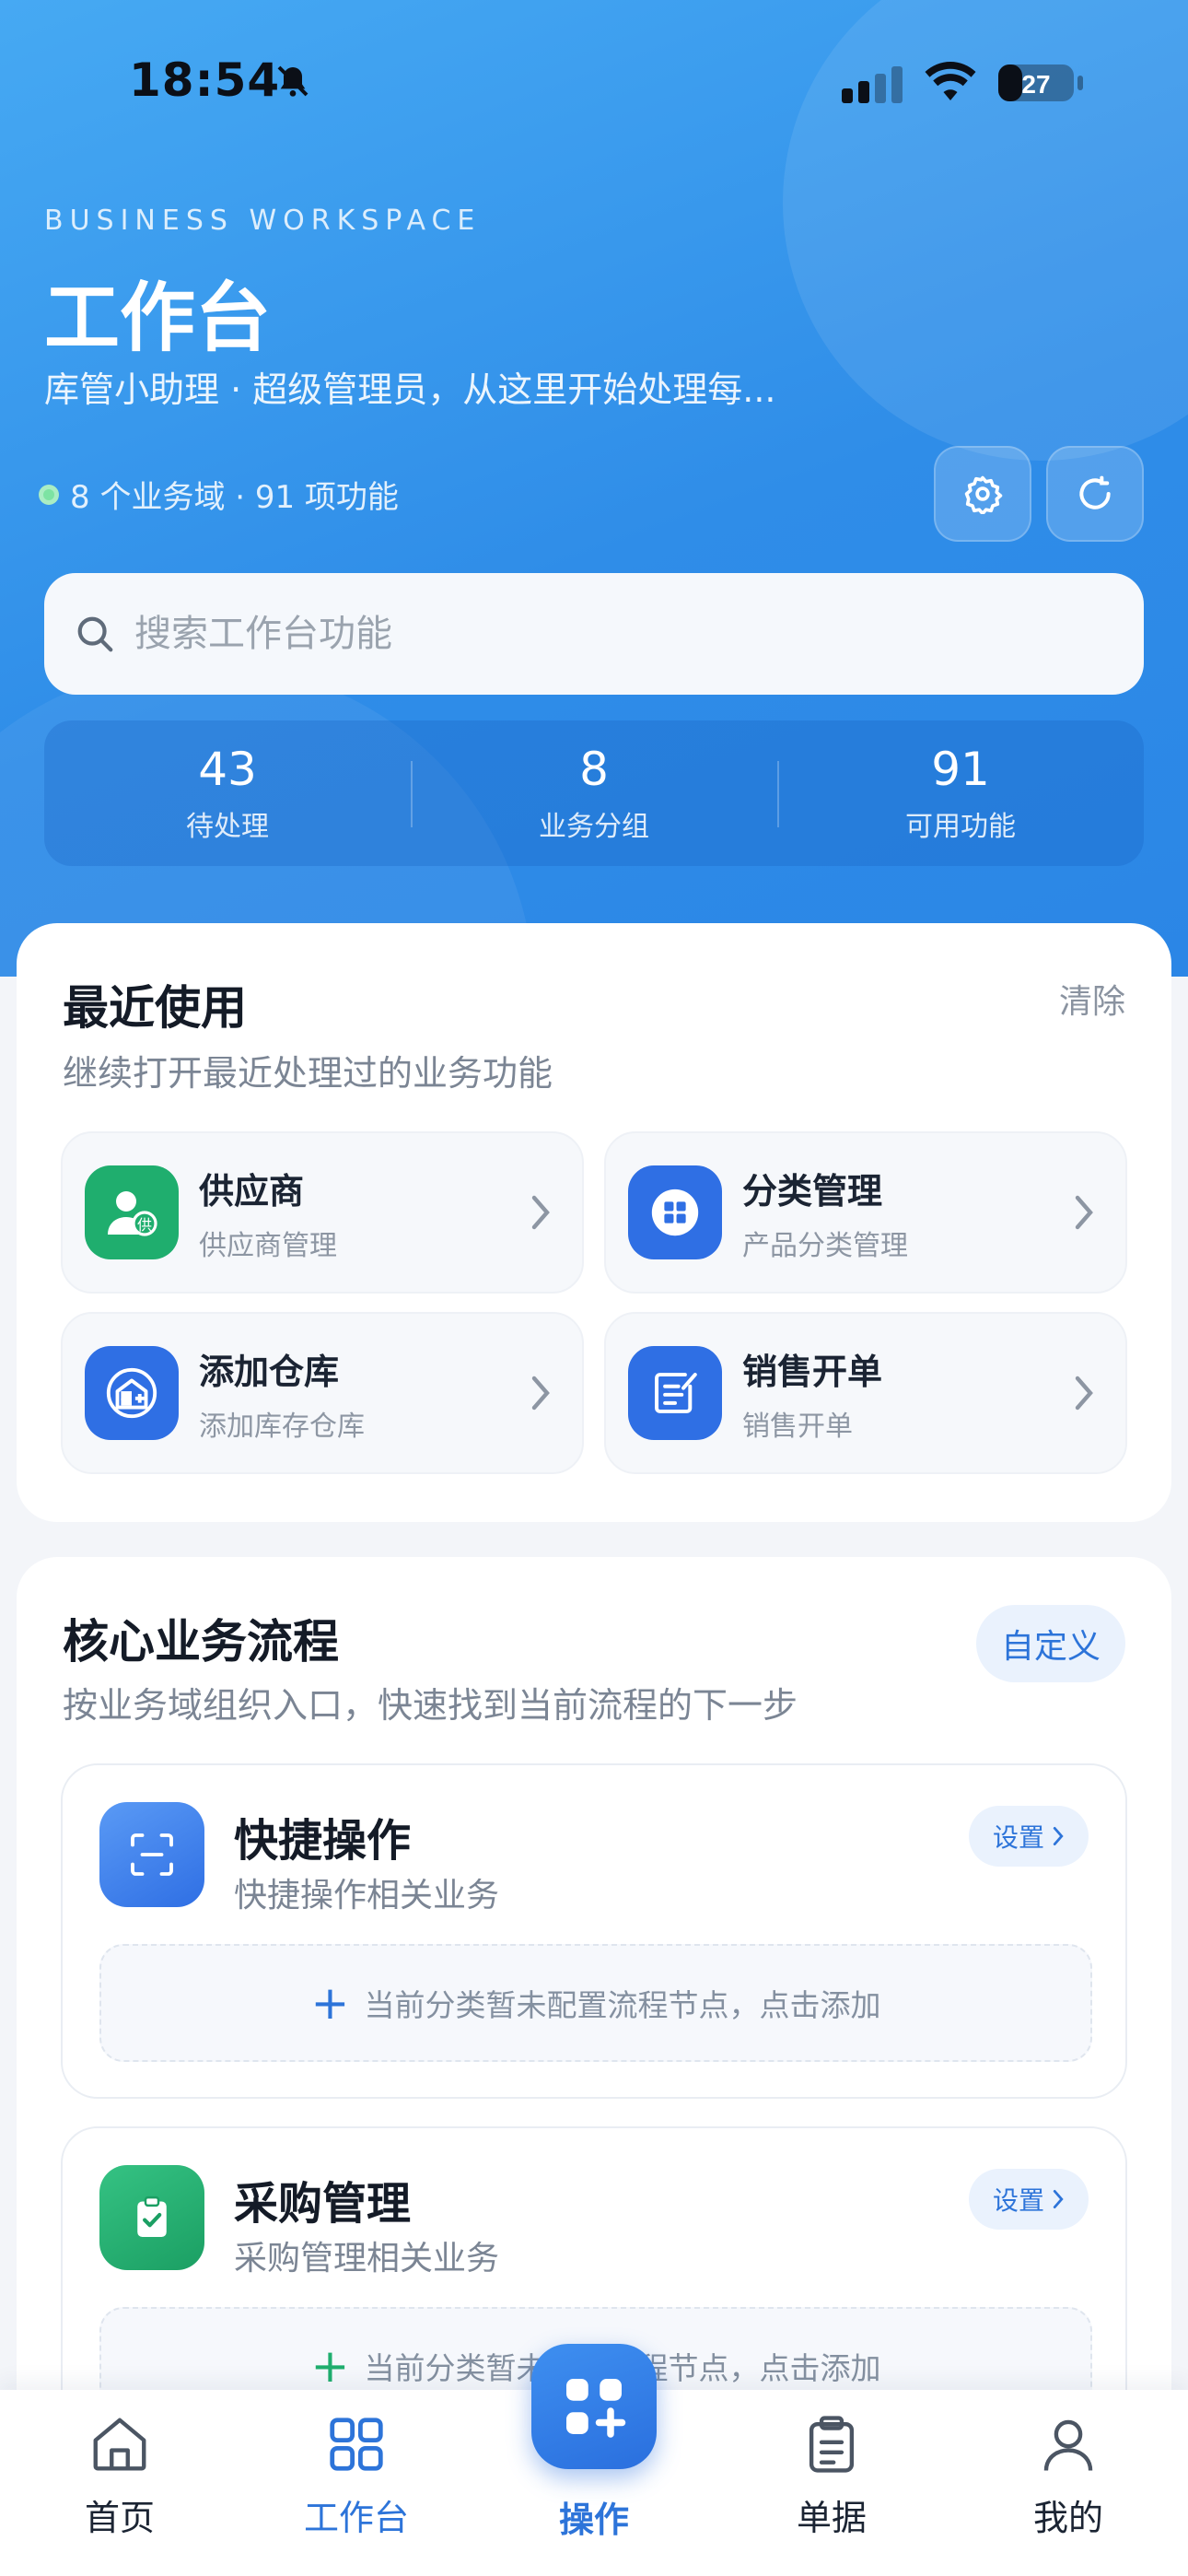 The height and width of the screenshot is (2576, 1188). I want to click on user-icon, so click(1068, 2445).